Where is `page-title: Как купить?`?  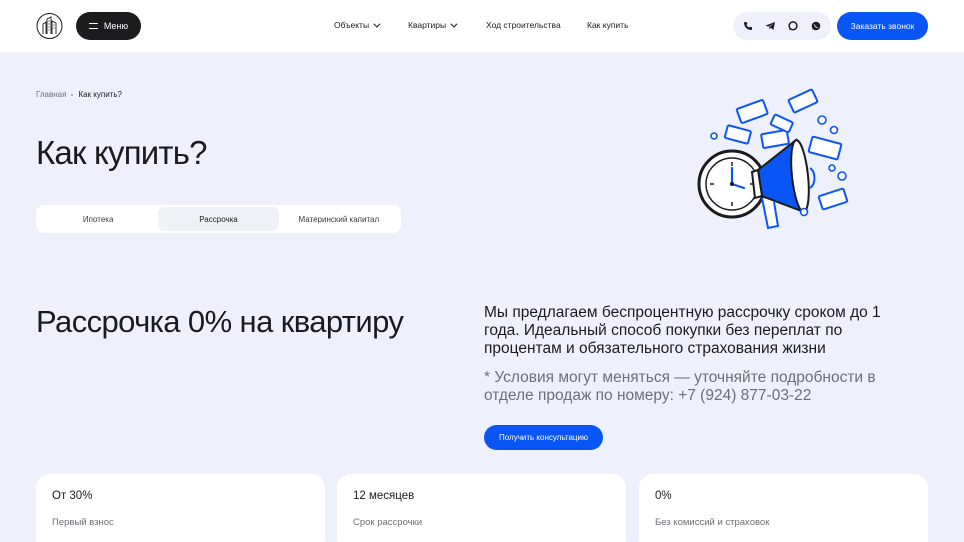 page-title: Как купить? is located at coordinates (121, 152).